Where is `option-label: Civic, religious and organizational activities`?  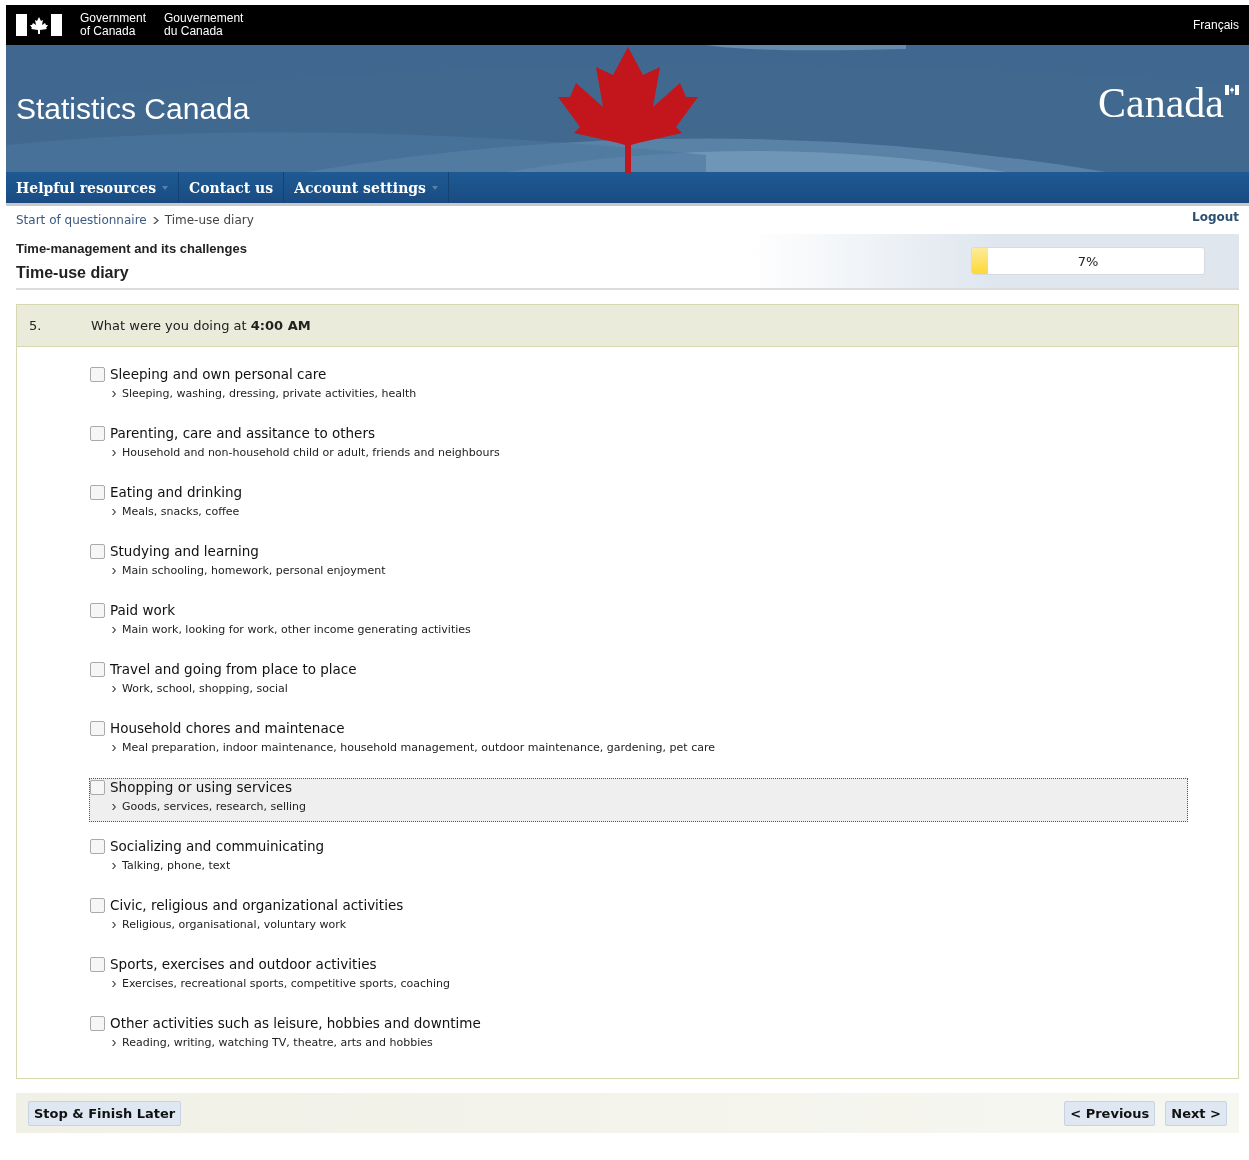 option-label: Civic, religious and organizational activities is located at coordinates (257, 905).